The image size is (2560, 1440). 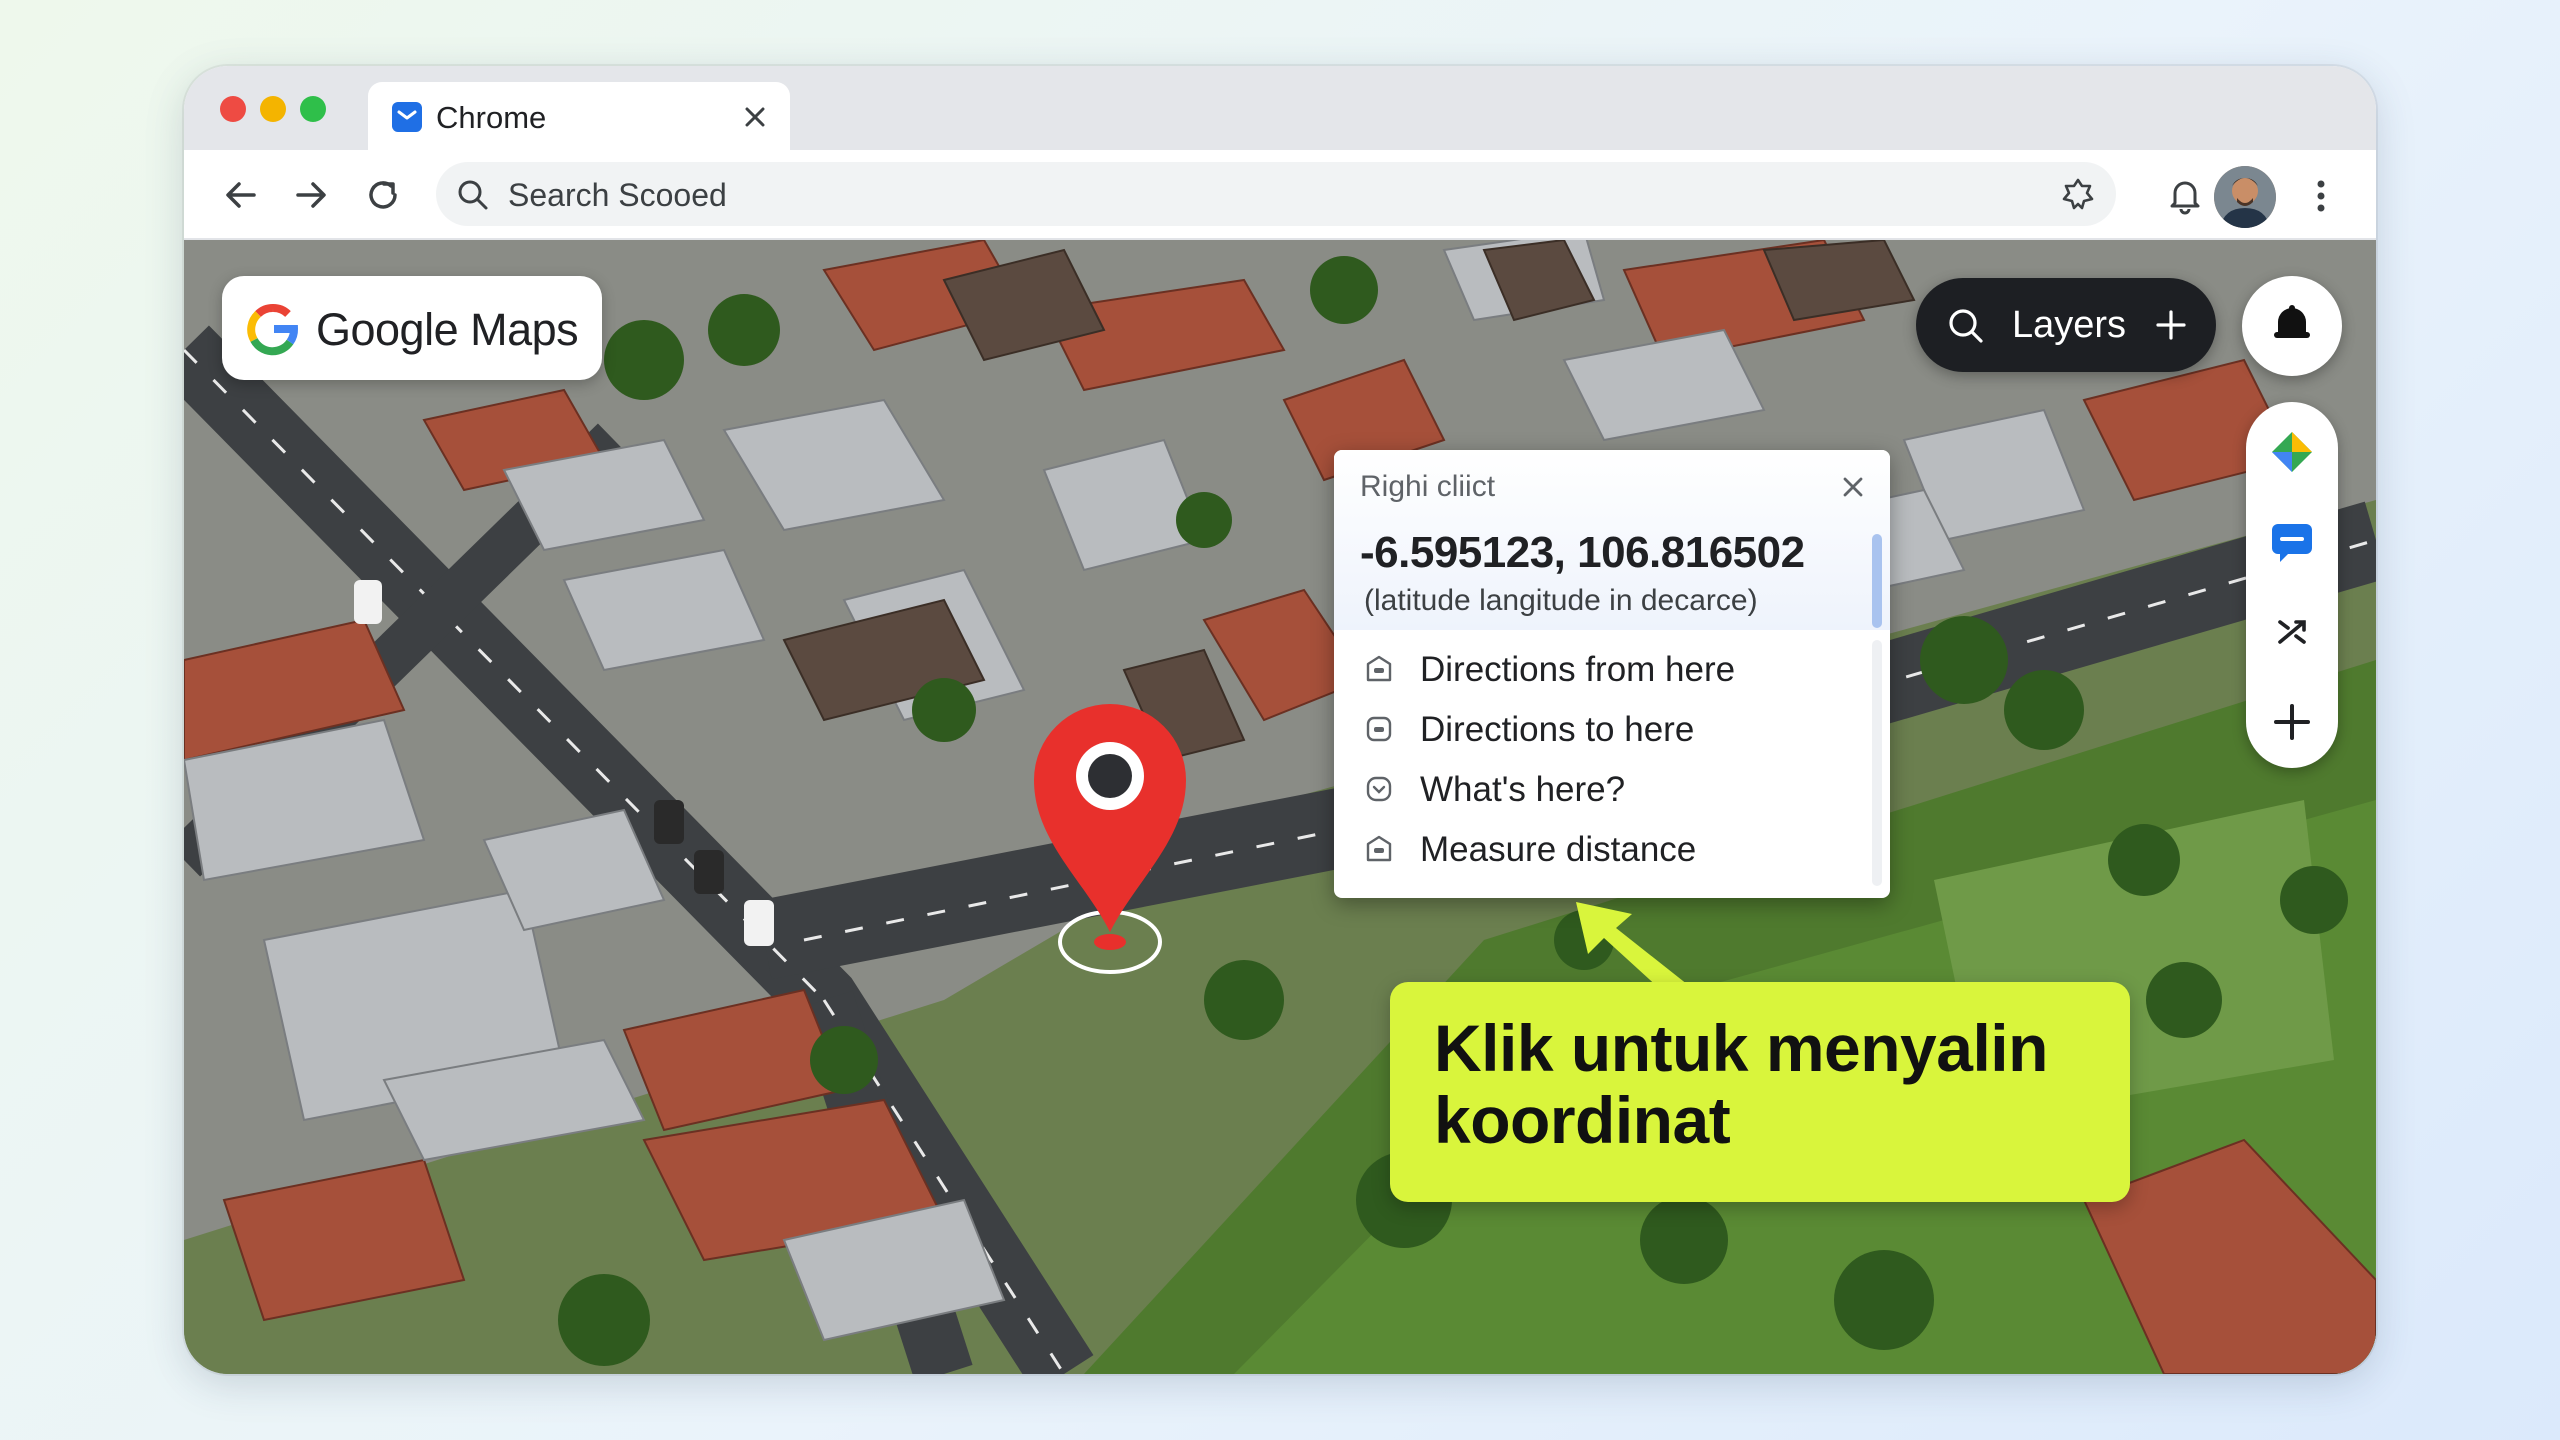 I want to click on menu-item-directions-to: Directions to here, so click(x=1599, y=728).